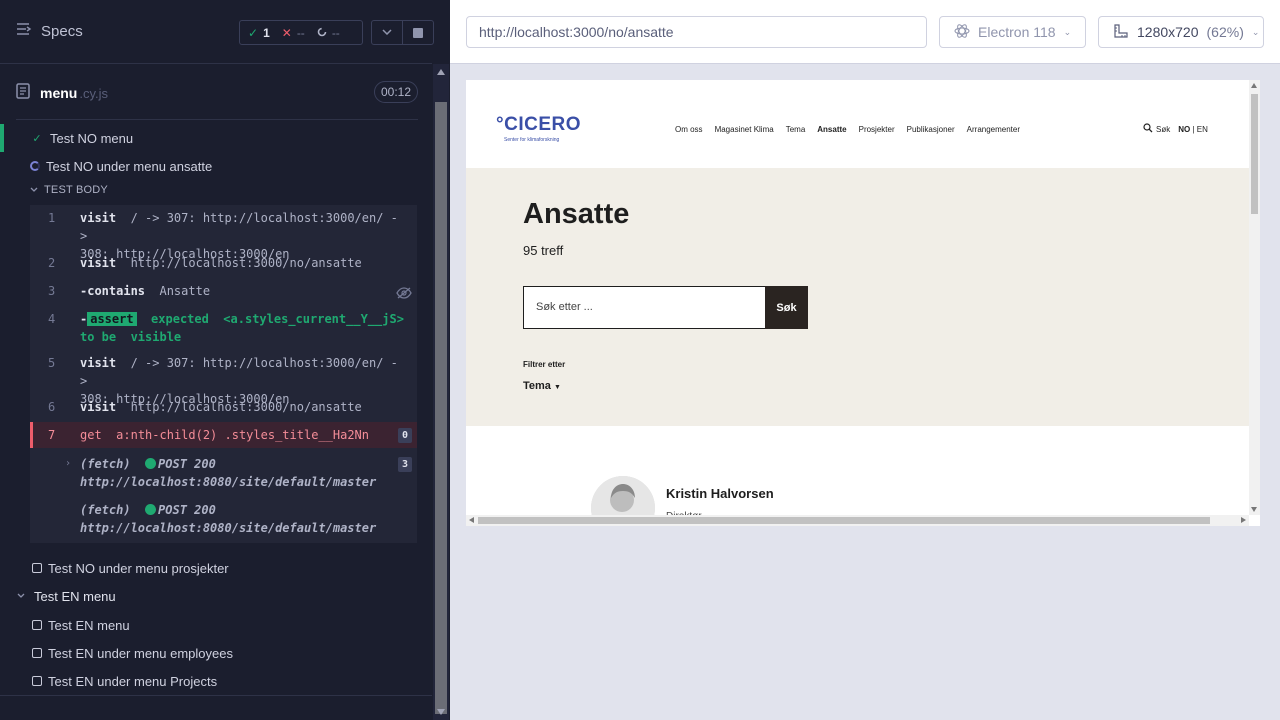 This screenshot has width=1280, height=720. I want to click on menu-lines-icon, so click(24, 31).